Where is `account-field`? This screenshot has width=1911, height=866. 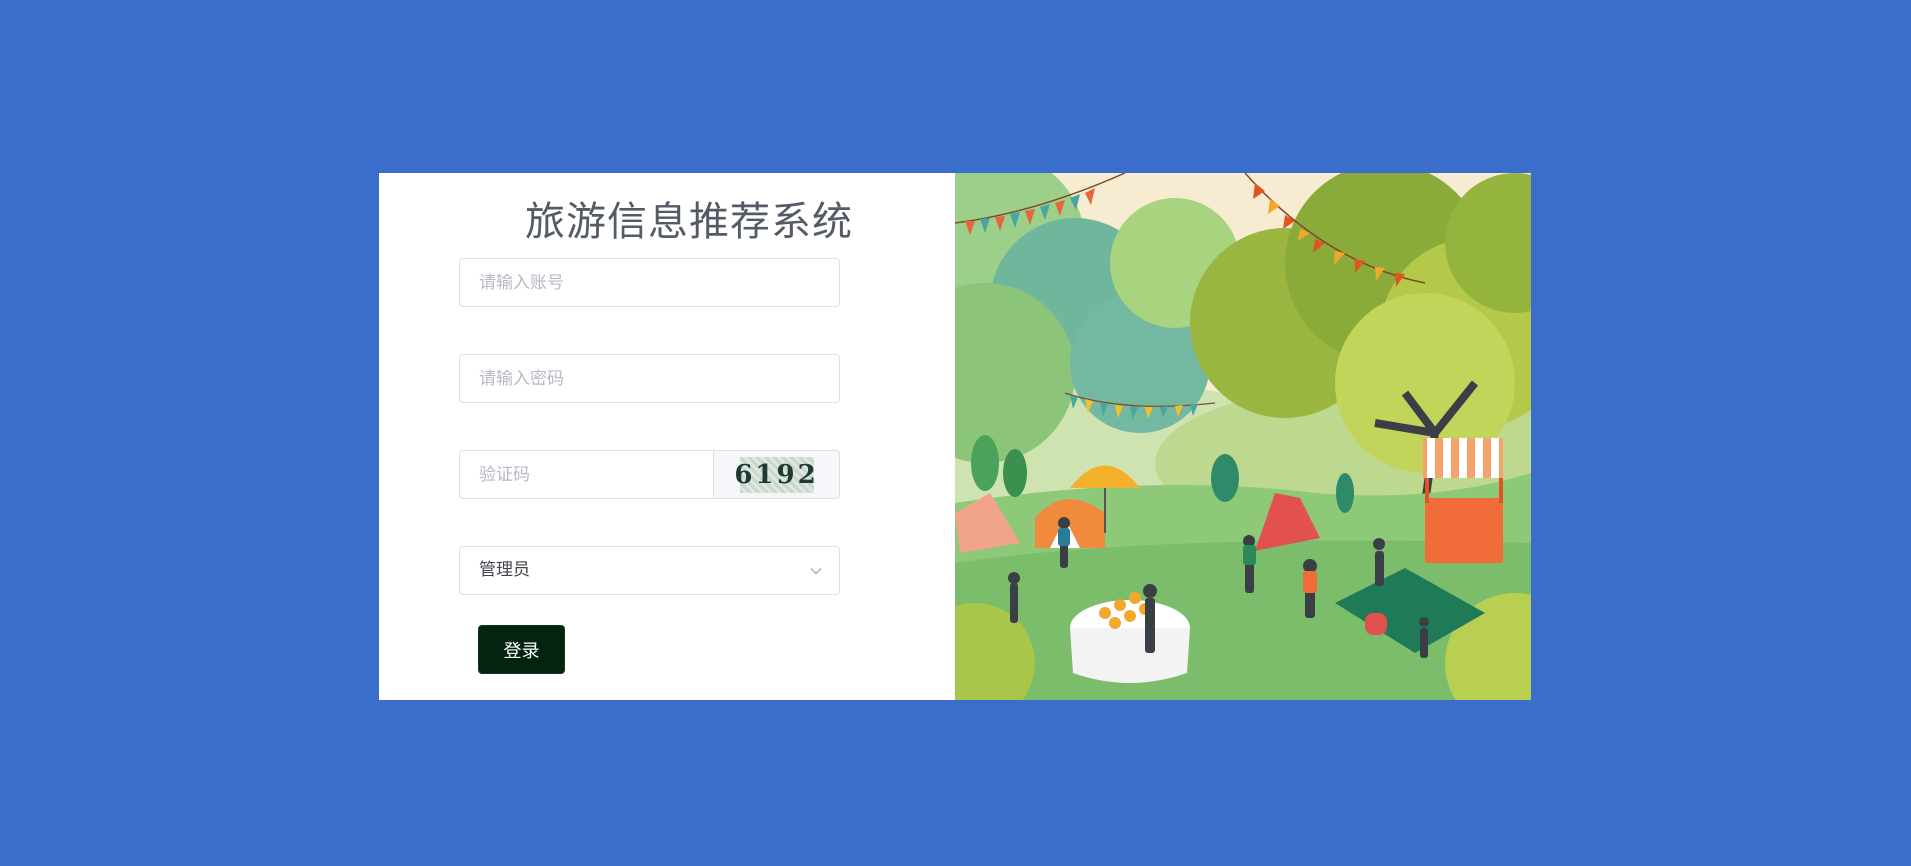 account-field is located at coordinates (649, 282).